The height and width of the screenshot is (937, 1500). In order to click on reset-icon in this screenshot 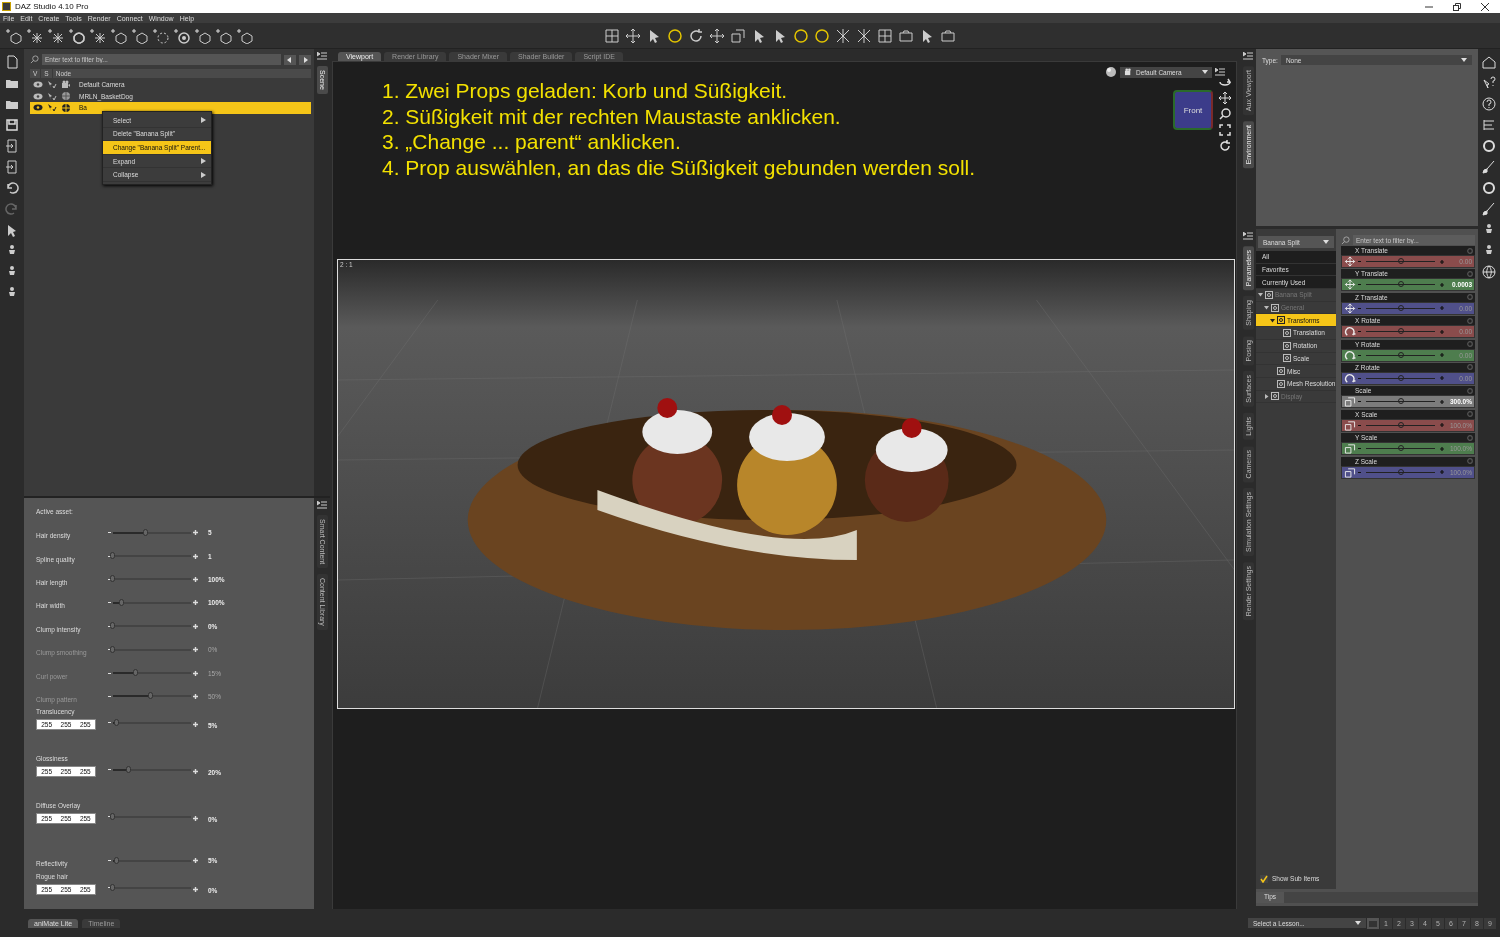, I will do `click(1225, 146)`.